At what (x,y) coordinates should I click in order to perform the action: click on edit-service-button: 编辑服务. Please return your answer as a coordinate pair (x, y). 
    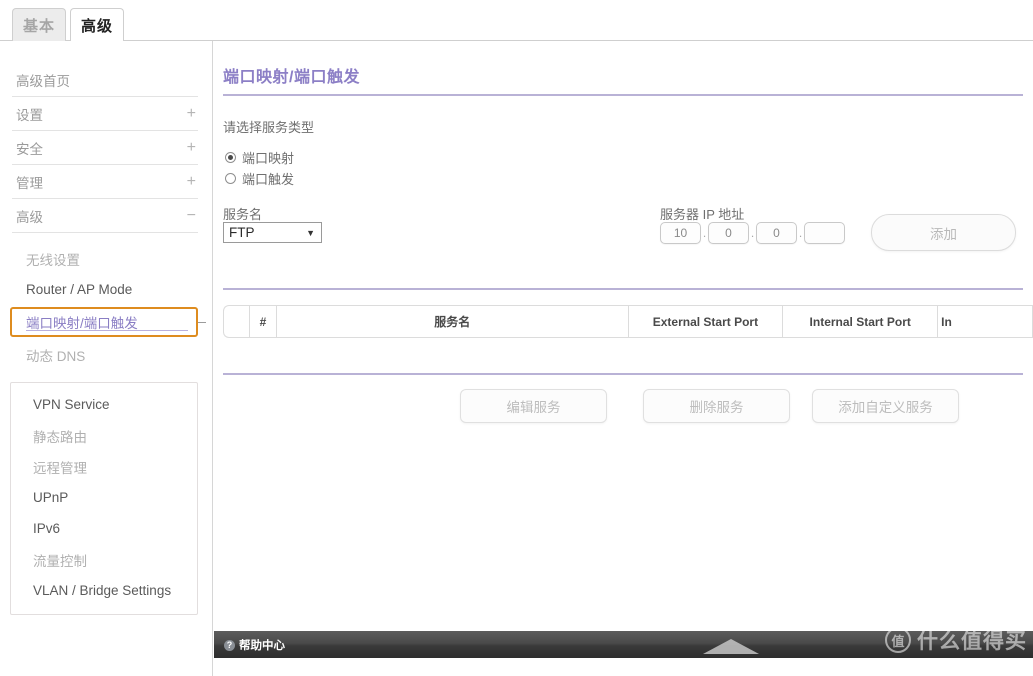
    Looking at the image, I should click on (533, 406).